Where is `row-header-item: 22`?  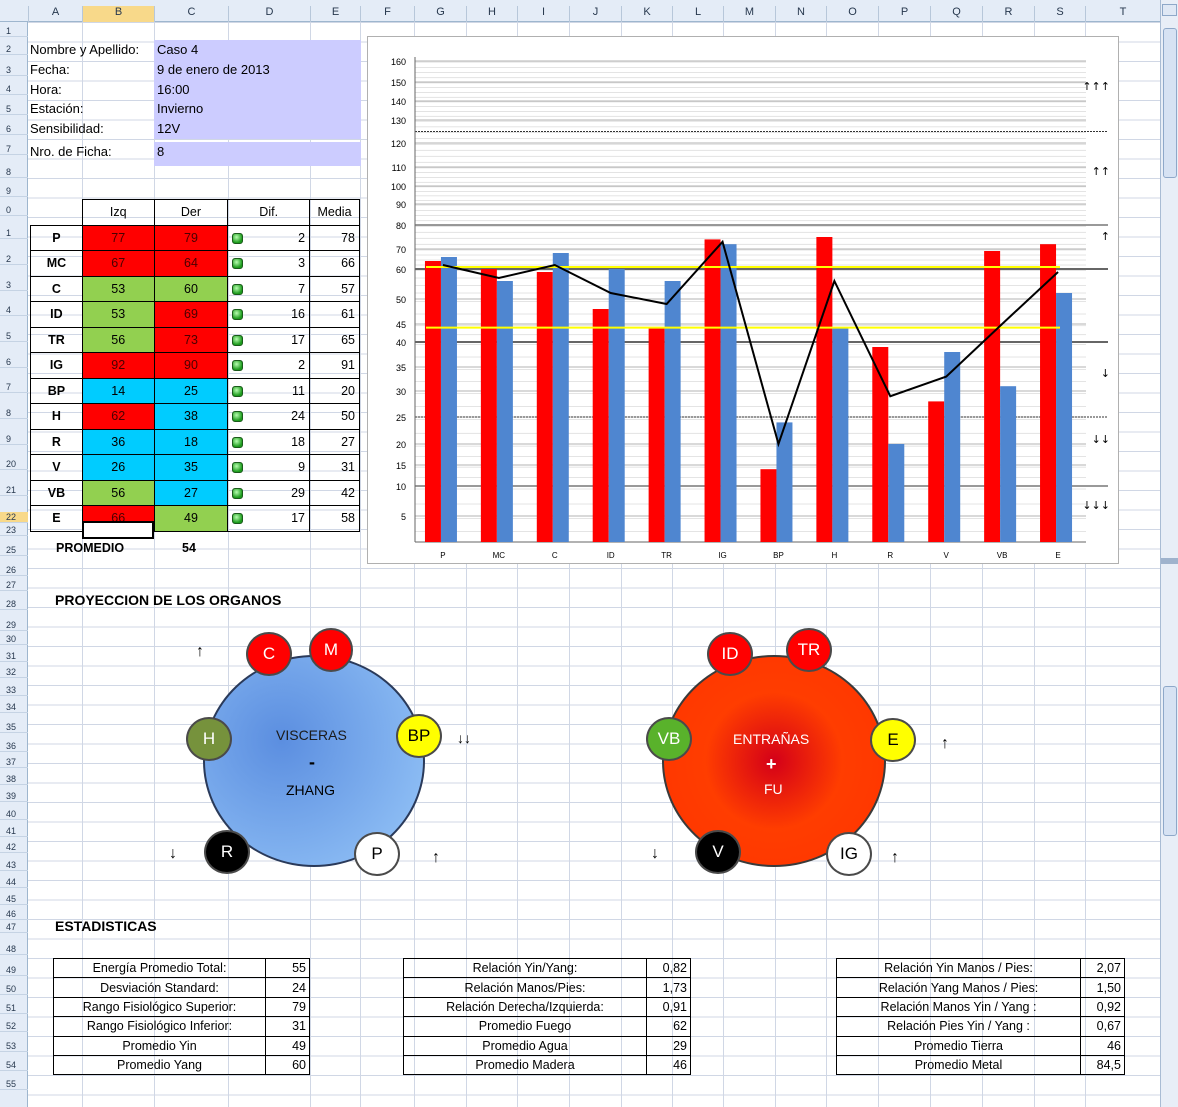
row-header-item: 22 is located at coordinates (14, 517).